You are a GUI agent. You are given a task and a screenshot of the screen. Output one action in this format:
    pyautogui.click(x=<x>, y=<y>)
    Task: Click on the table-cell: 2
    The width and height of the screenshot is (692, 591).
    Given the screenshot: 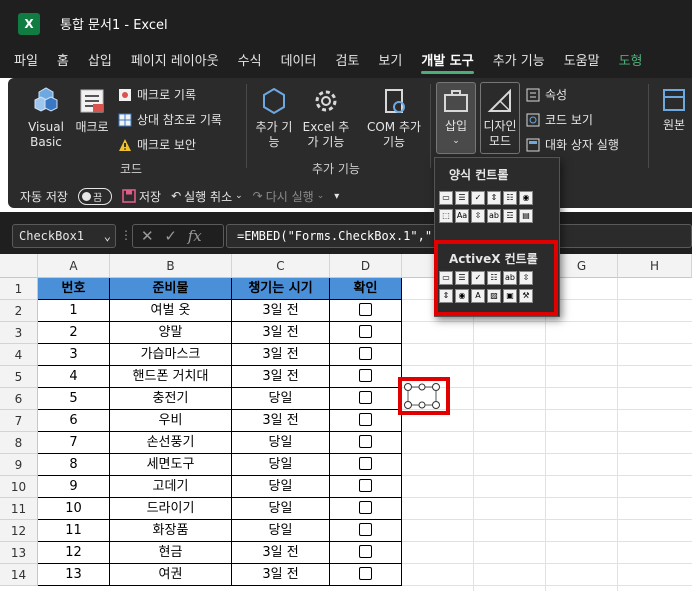 What is the action you would take?
    pyautogui.click(x=74, y=333)
    